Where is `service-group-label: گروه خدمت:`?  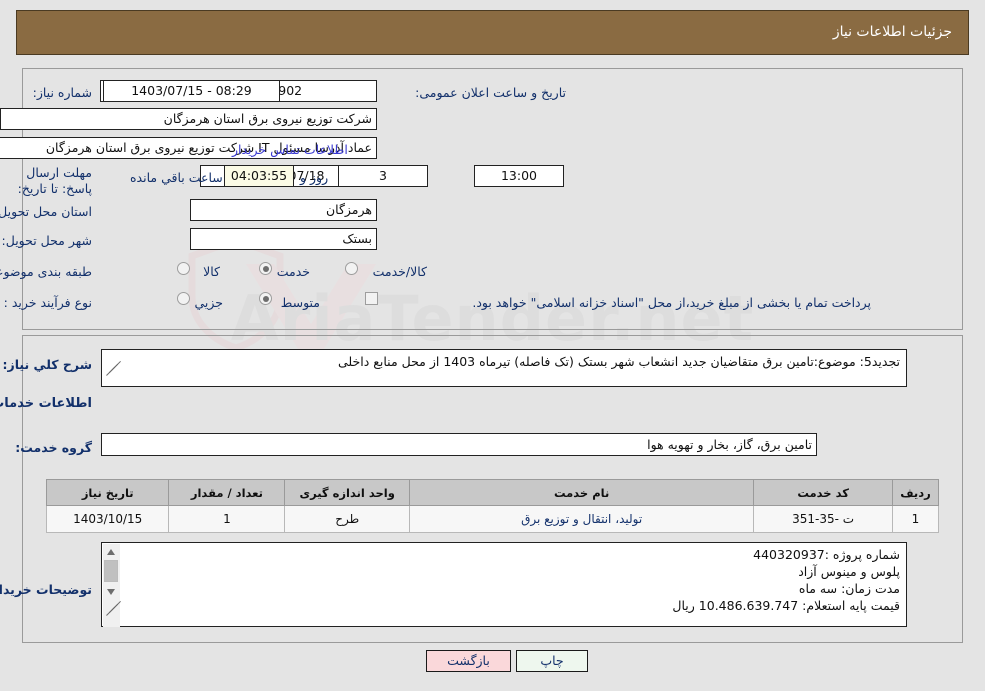
service-group-label: گروه خدمت: is located at coordinates (53, 447).